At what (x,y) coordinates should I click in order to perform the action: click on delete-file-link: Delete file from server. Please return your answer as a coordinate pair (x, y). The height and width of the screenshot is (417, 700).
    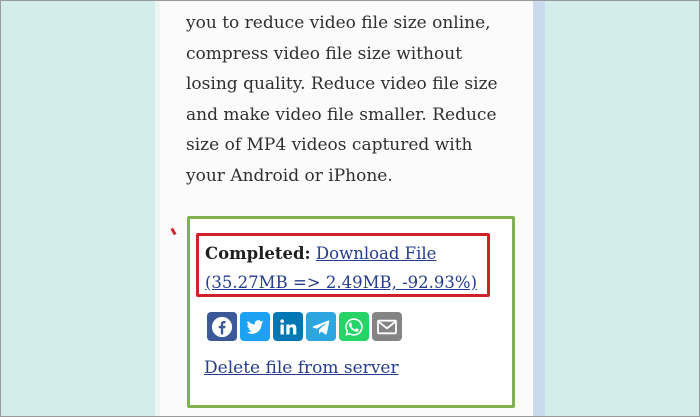
    Looking at the image, I should click on (301, 368).